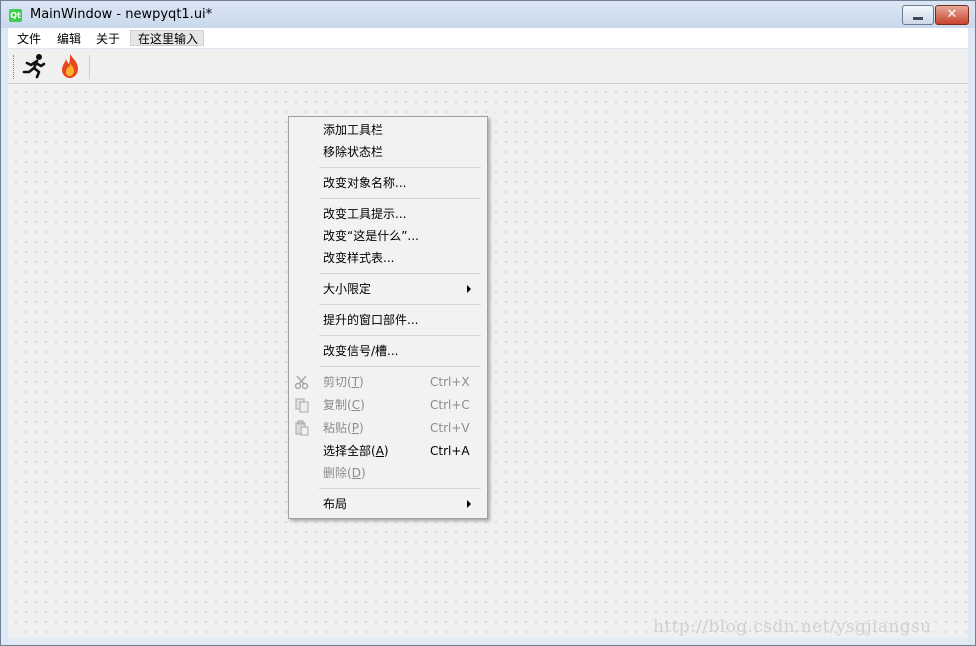  I want to click on toolbar-separator, so click(89, 67).